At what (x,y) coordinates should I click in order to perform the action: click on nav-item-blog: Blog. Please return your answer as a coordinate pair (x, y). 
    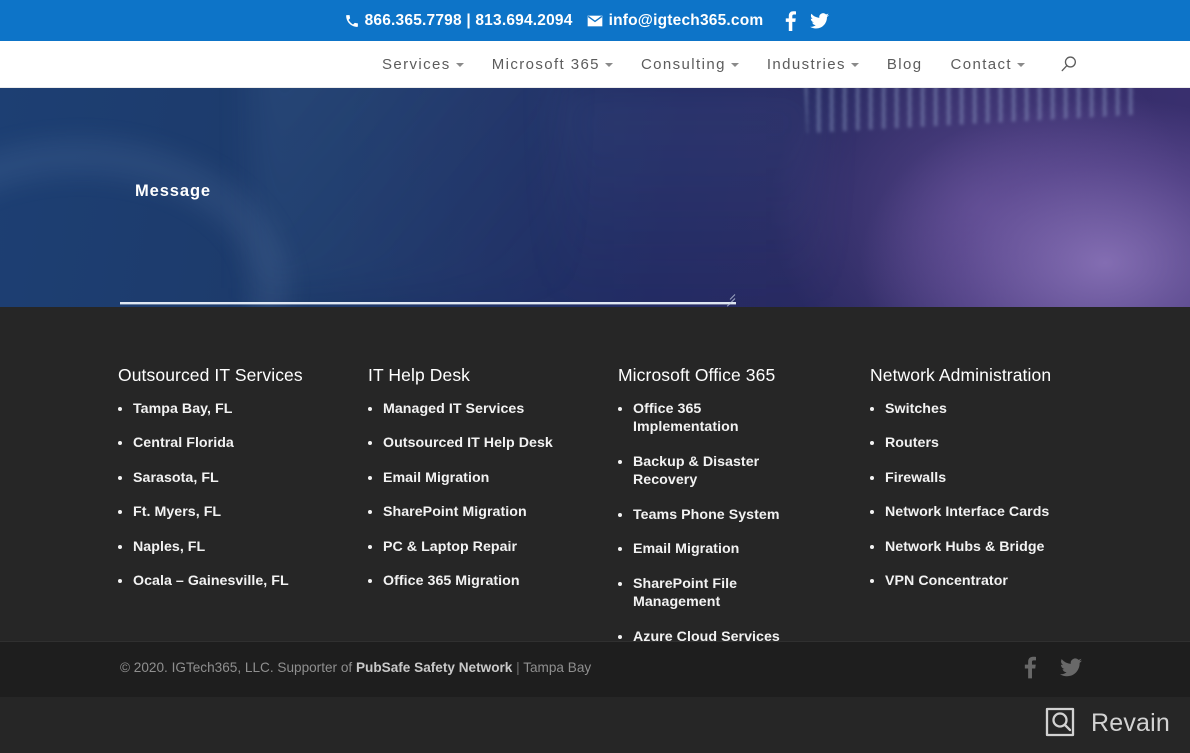
    Looking at the image, I should click on (905, 64).